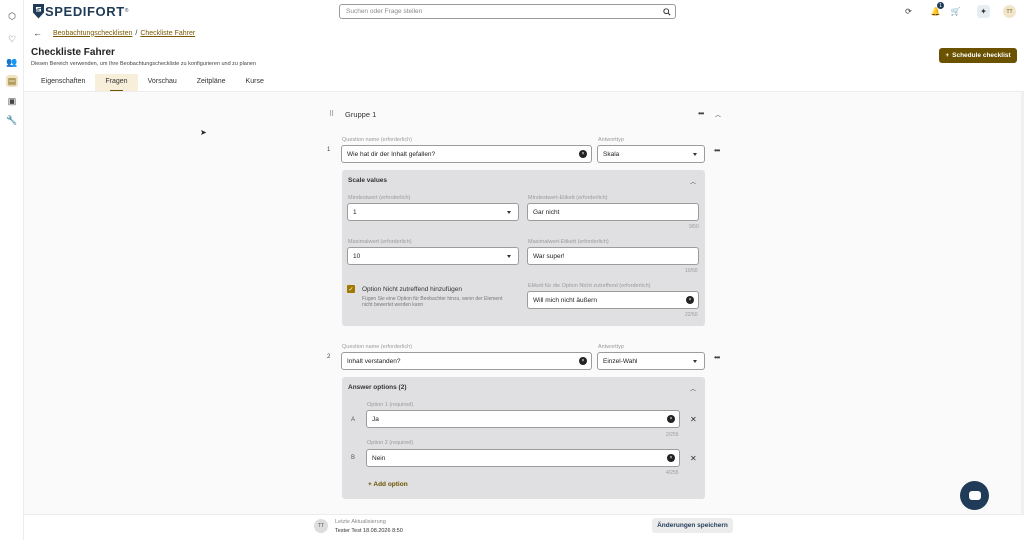  Describe the element at coordinates (611, 154) in the screenshot. I see `q1-type-value: Skala` at that location.